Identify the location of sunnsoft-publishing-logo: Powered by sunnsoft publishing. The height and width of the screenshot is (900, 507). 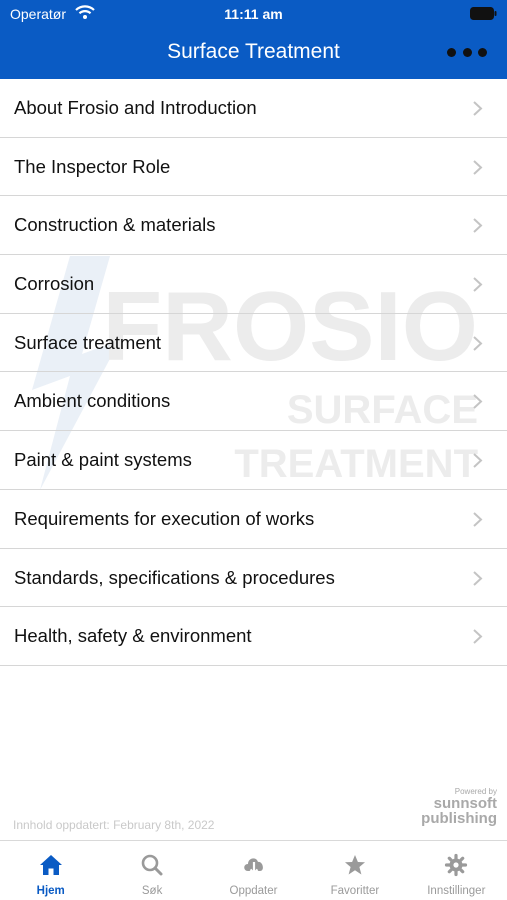
(459, 806).